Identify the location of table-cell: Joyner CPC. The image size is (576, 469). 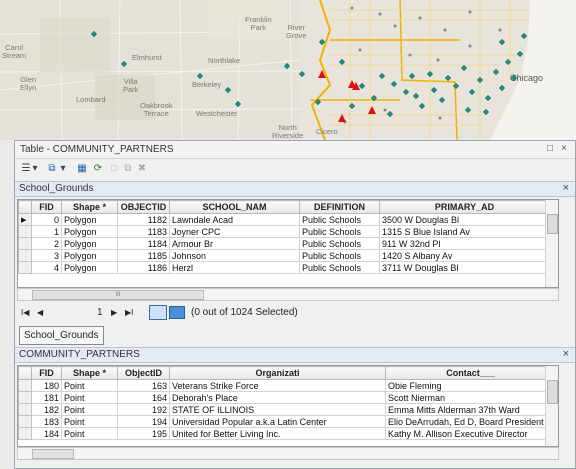
(234, 231).